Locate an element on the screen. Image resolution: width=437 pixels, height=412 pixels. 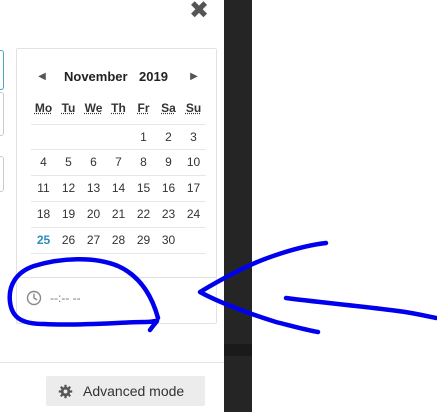
day-cell: 14 is located at coordinates (118, 188).